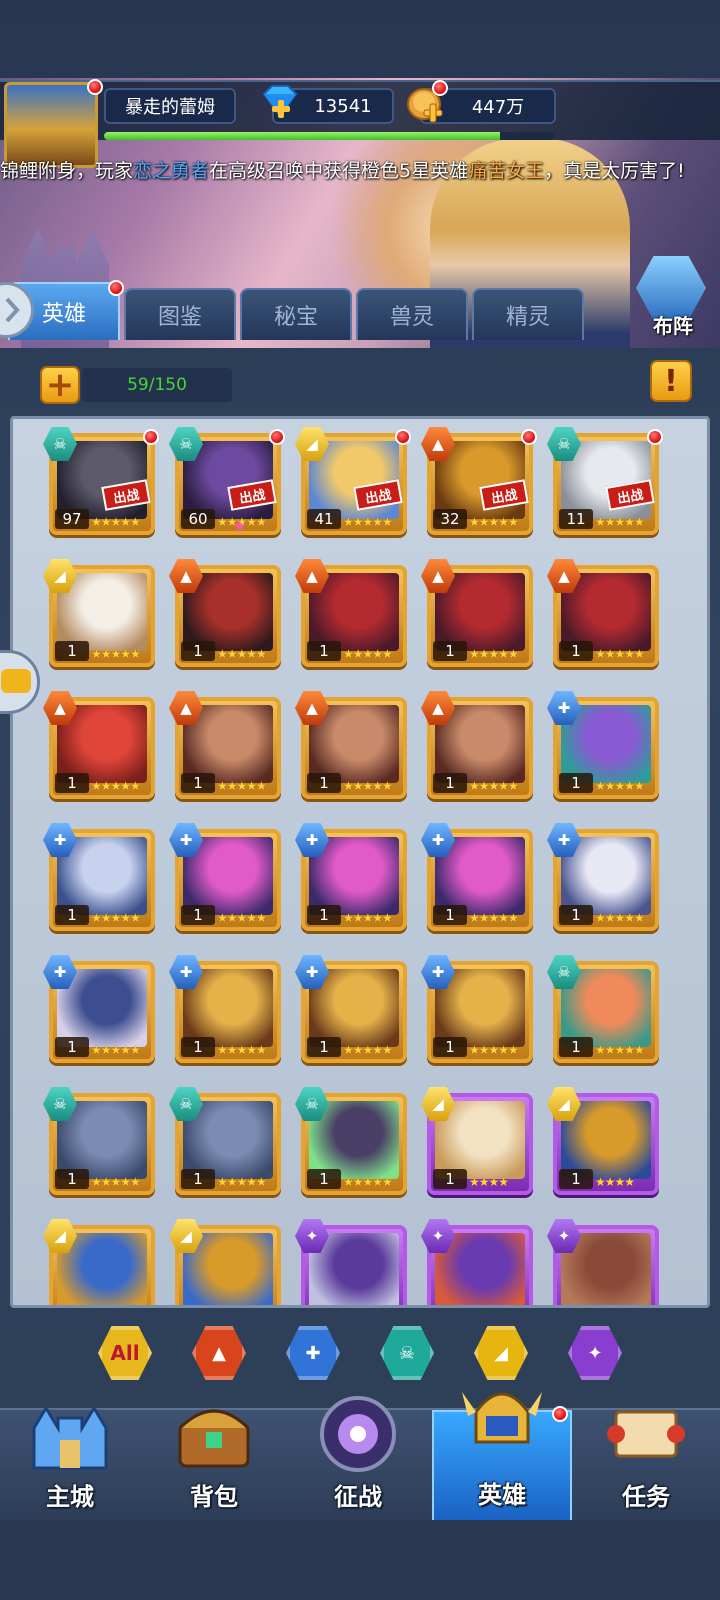 The image size is (720, 1600). I want to click on tab-beast-spirit: 兽灵, so click(412, 314).